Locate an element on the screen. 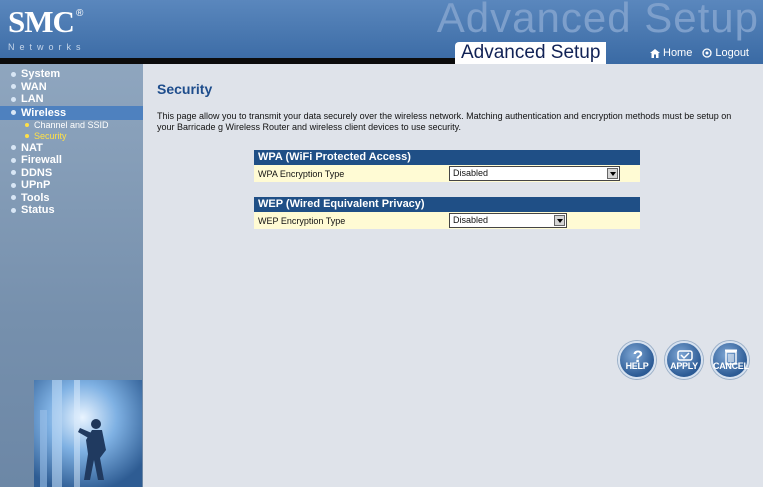 The height and width of the screenshot is (487, 763). sidebar-item-label: Status is located at coordinates (38, 210).